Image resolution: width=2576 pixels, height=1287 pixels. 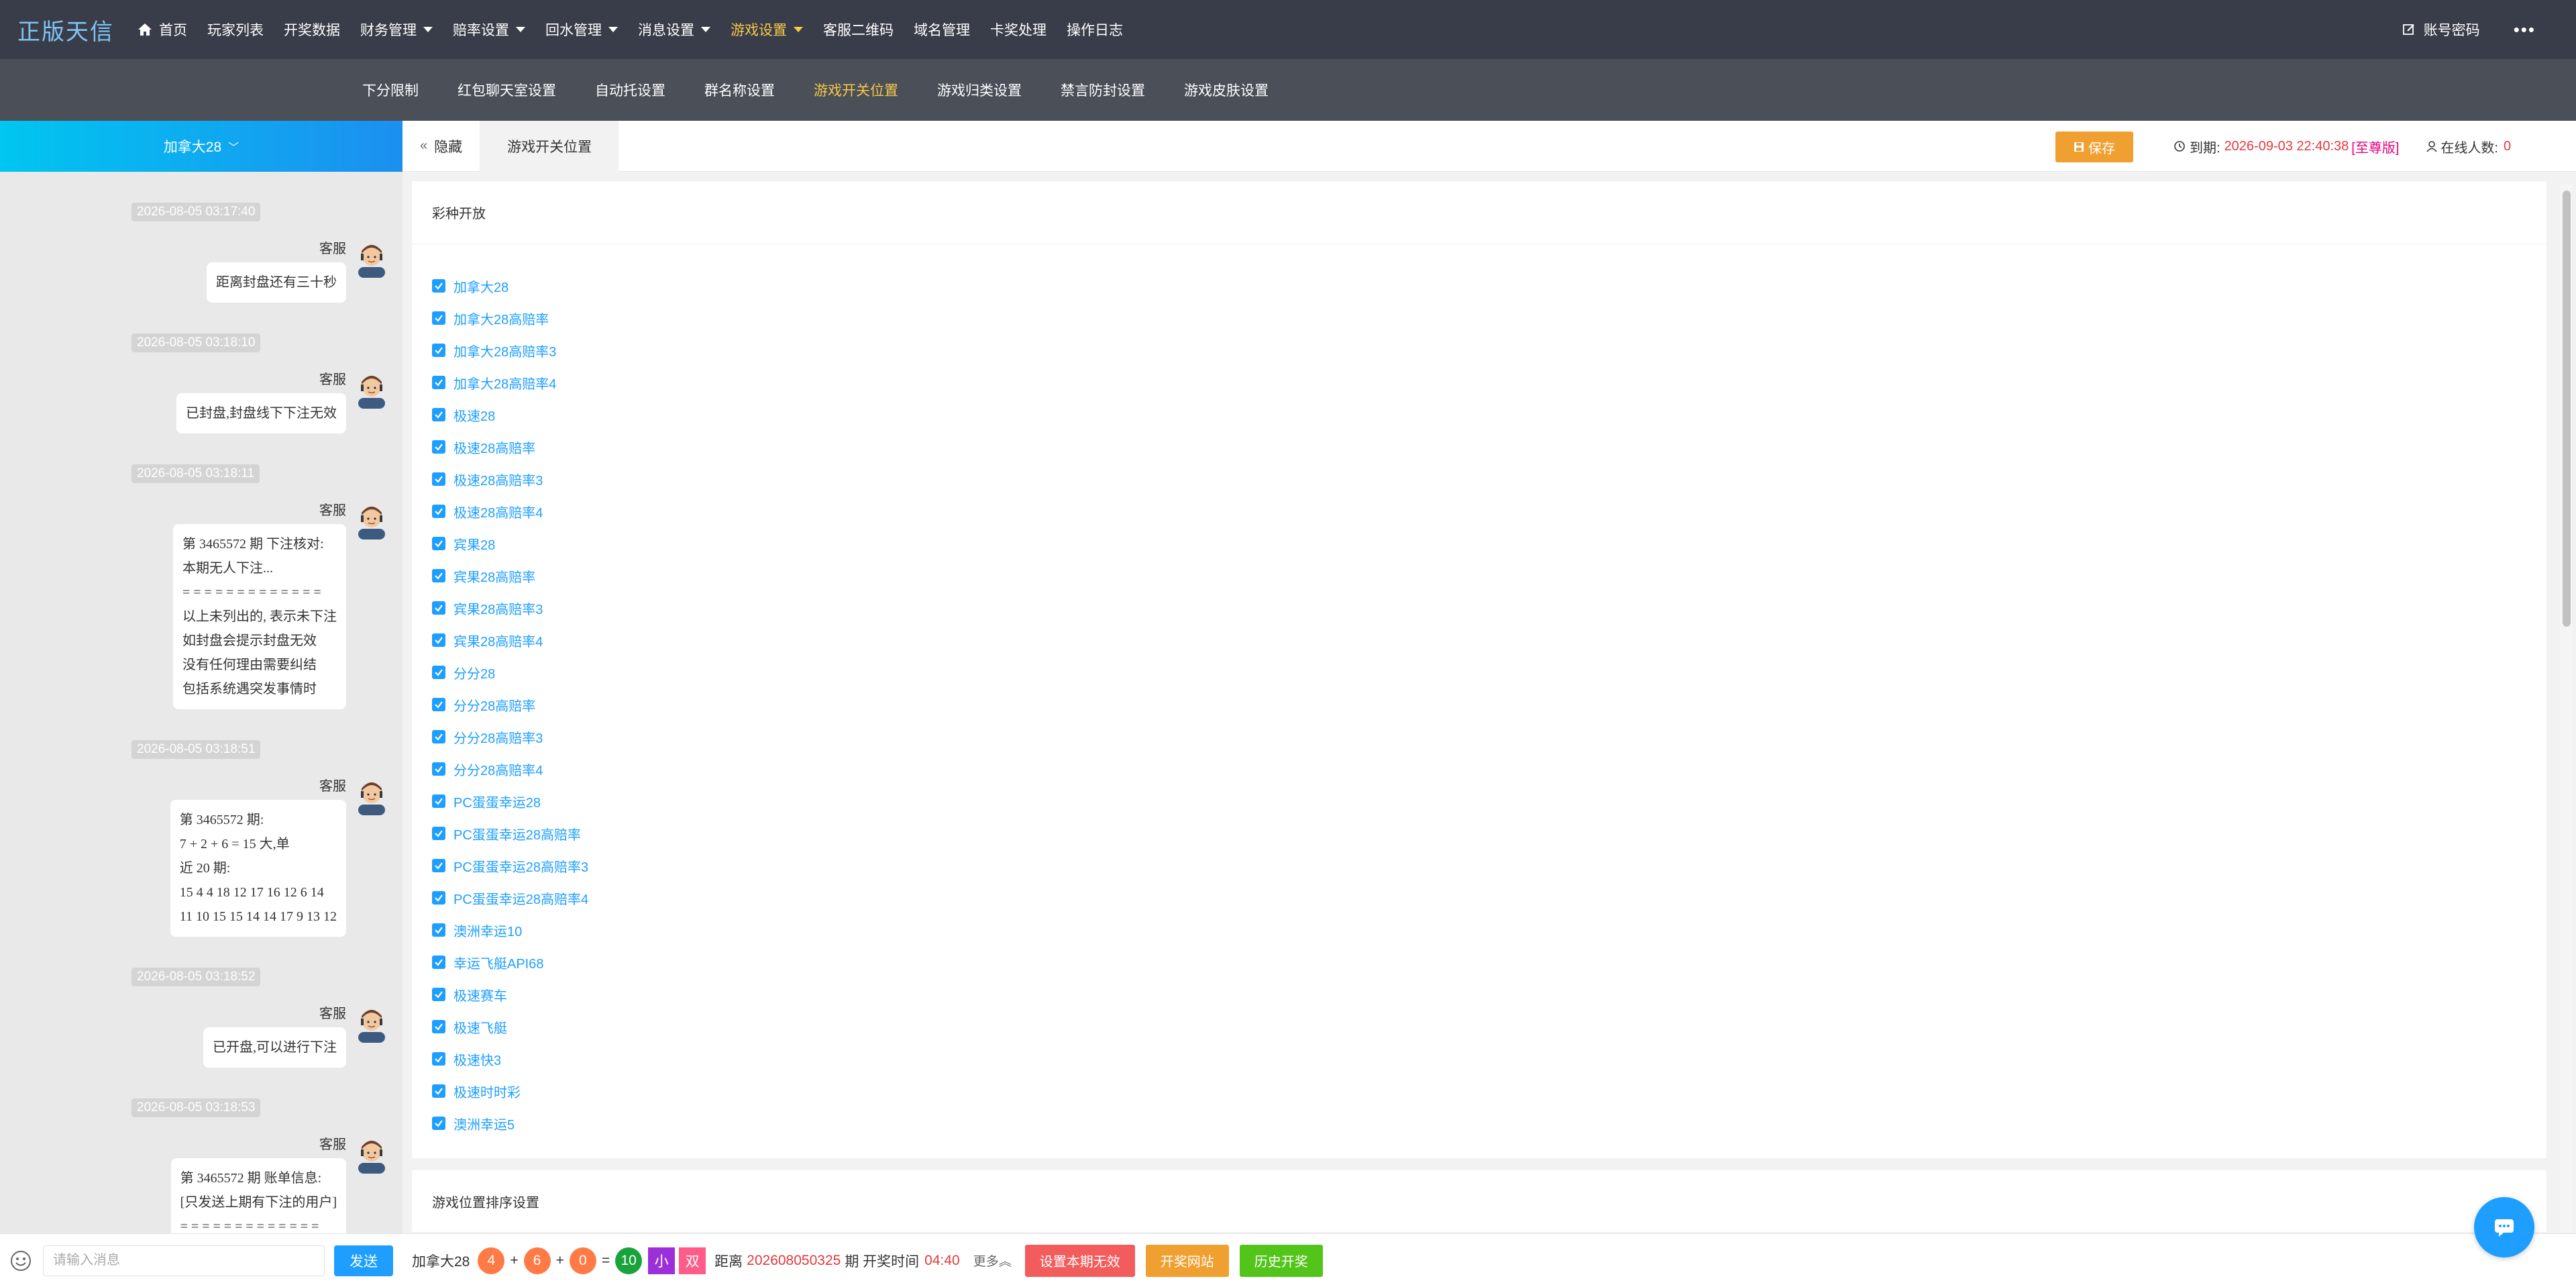 What do you see at coordinates (1479, 737) in the screenshot?
I see `game-checkbox-row: 分分28高赔率3` at bounding box center [1479, 737].